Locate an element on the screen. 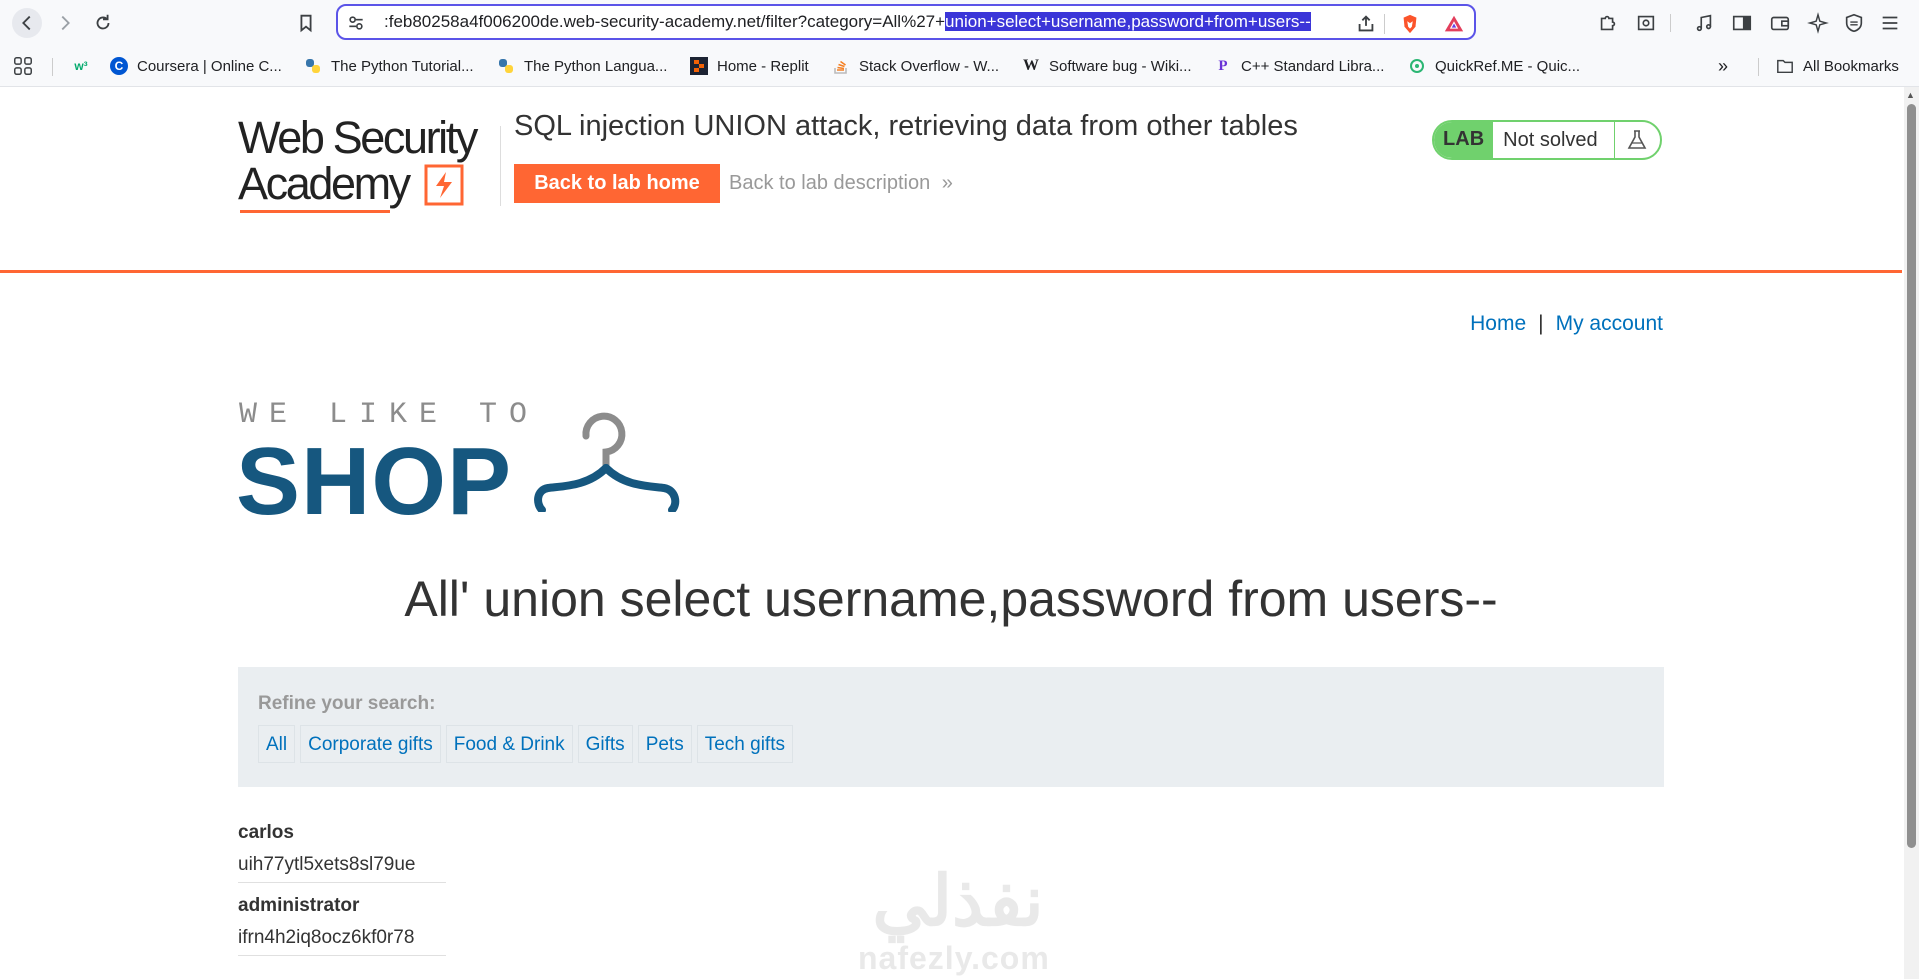 The height and width of the screenshot is (979, 1919). extensions-button is located at coordinates (1608, 23).